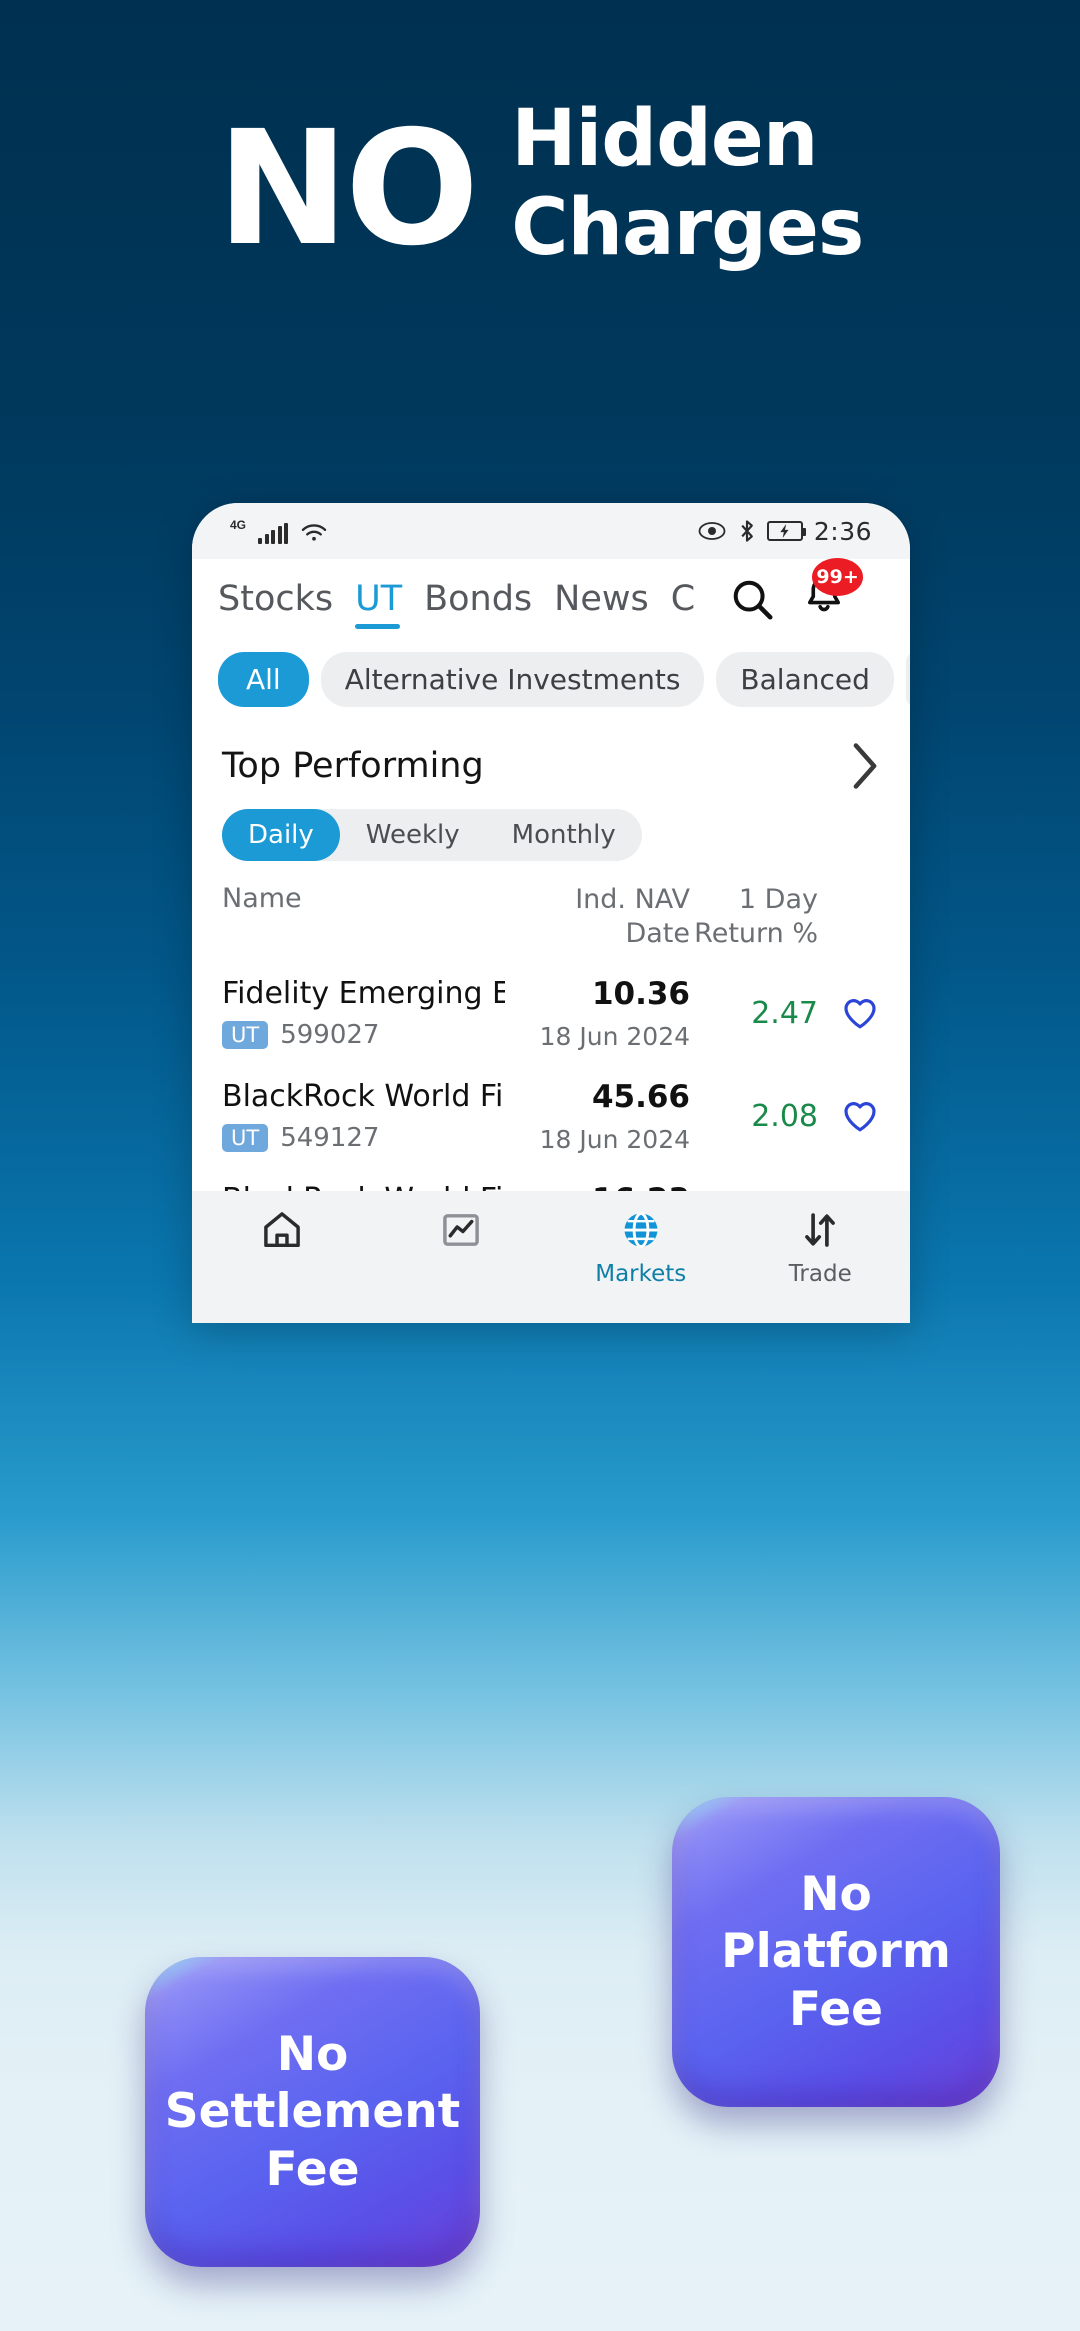  I want to click on wifi-icon, so click(314, 532).